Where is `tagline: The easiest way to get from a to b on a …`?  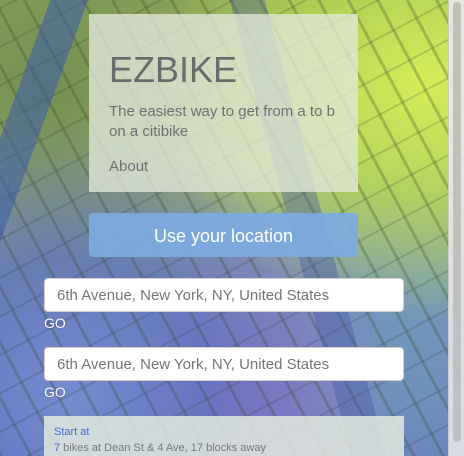 tagline: The easiest way to get from a to b on a … is located at coordinates (222, 121).